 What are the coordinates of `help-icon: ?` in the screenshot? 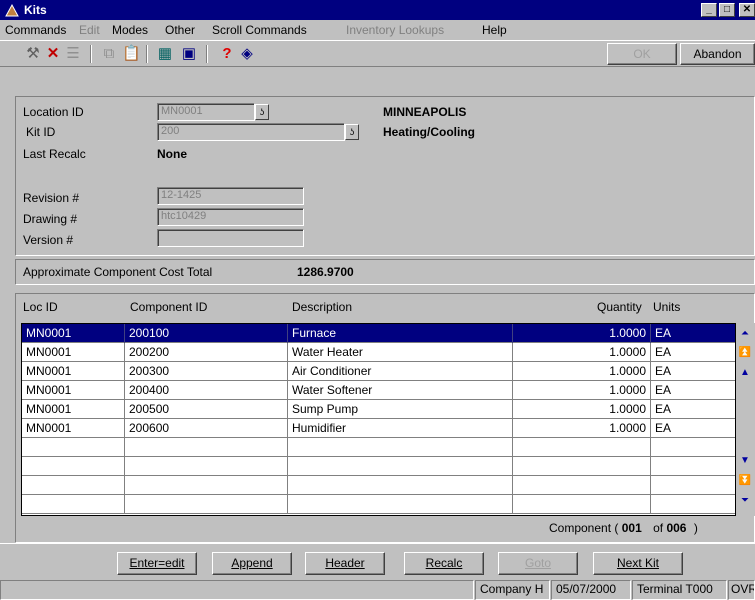 It's located at (227, 54).